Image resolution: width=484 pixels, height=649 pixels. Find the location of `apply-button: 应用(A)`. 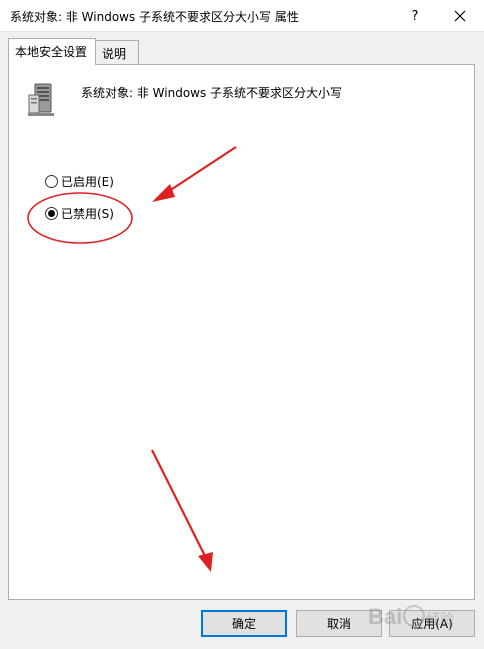

apply-button: 应用(A) is located at coordinates (432, 623).